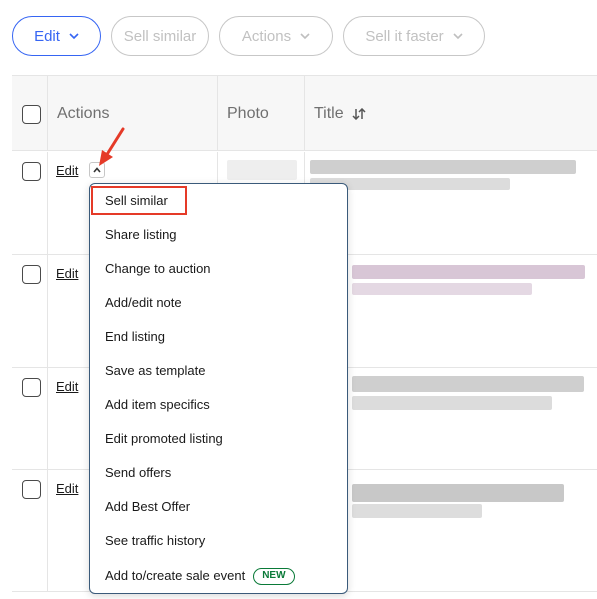 This screenshot has width=597, height=599. I want to click on sell-similar-label: Sell similar, so click(160, 36).